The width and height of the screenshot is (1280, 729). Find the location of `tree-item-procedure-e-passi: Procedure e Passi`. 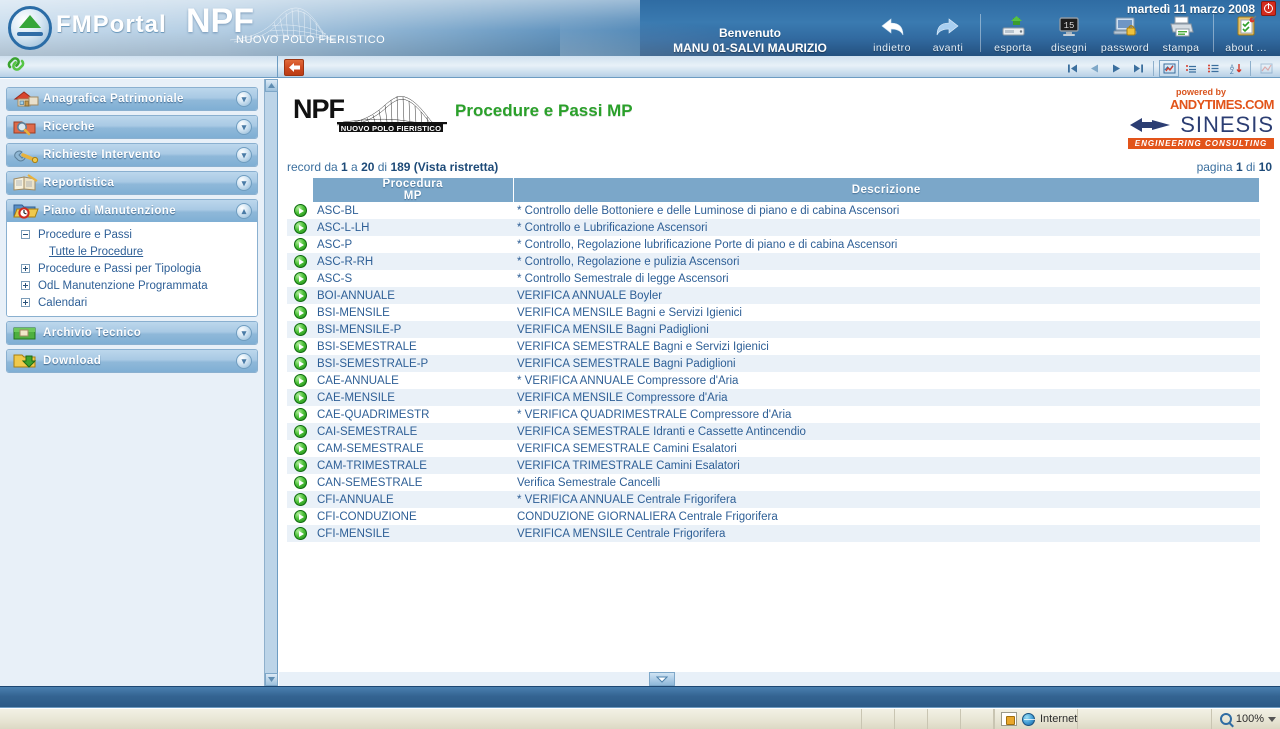

tree-item-procedure-e-passi: Procedure e Passi is located at coordinates (132, 234).